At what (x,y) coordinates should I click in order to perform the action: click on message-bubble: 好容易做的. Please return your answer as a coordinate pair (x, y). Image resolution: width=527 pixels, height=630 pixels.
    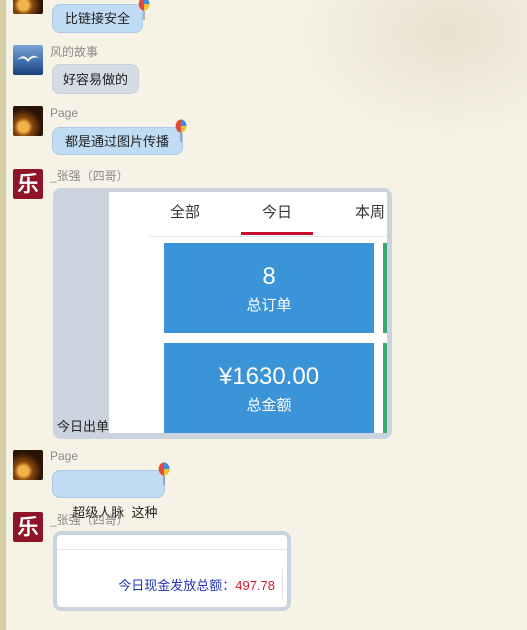
    Looking at the image, I should click on (96, 79).